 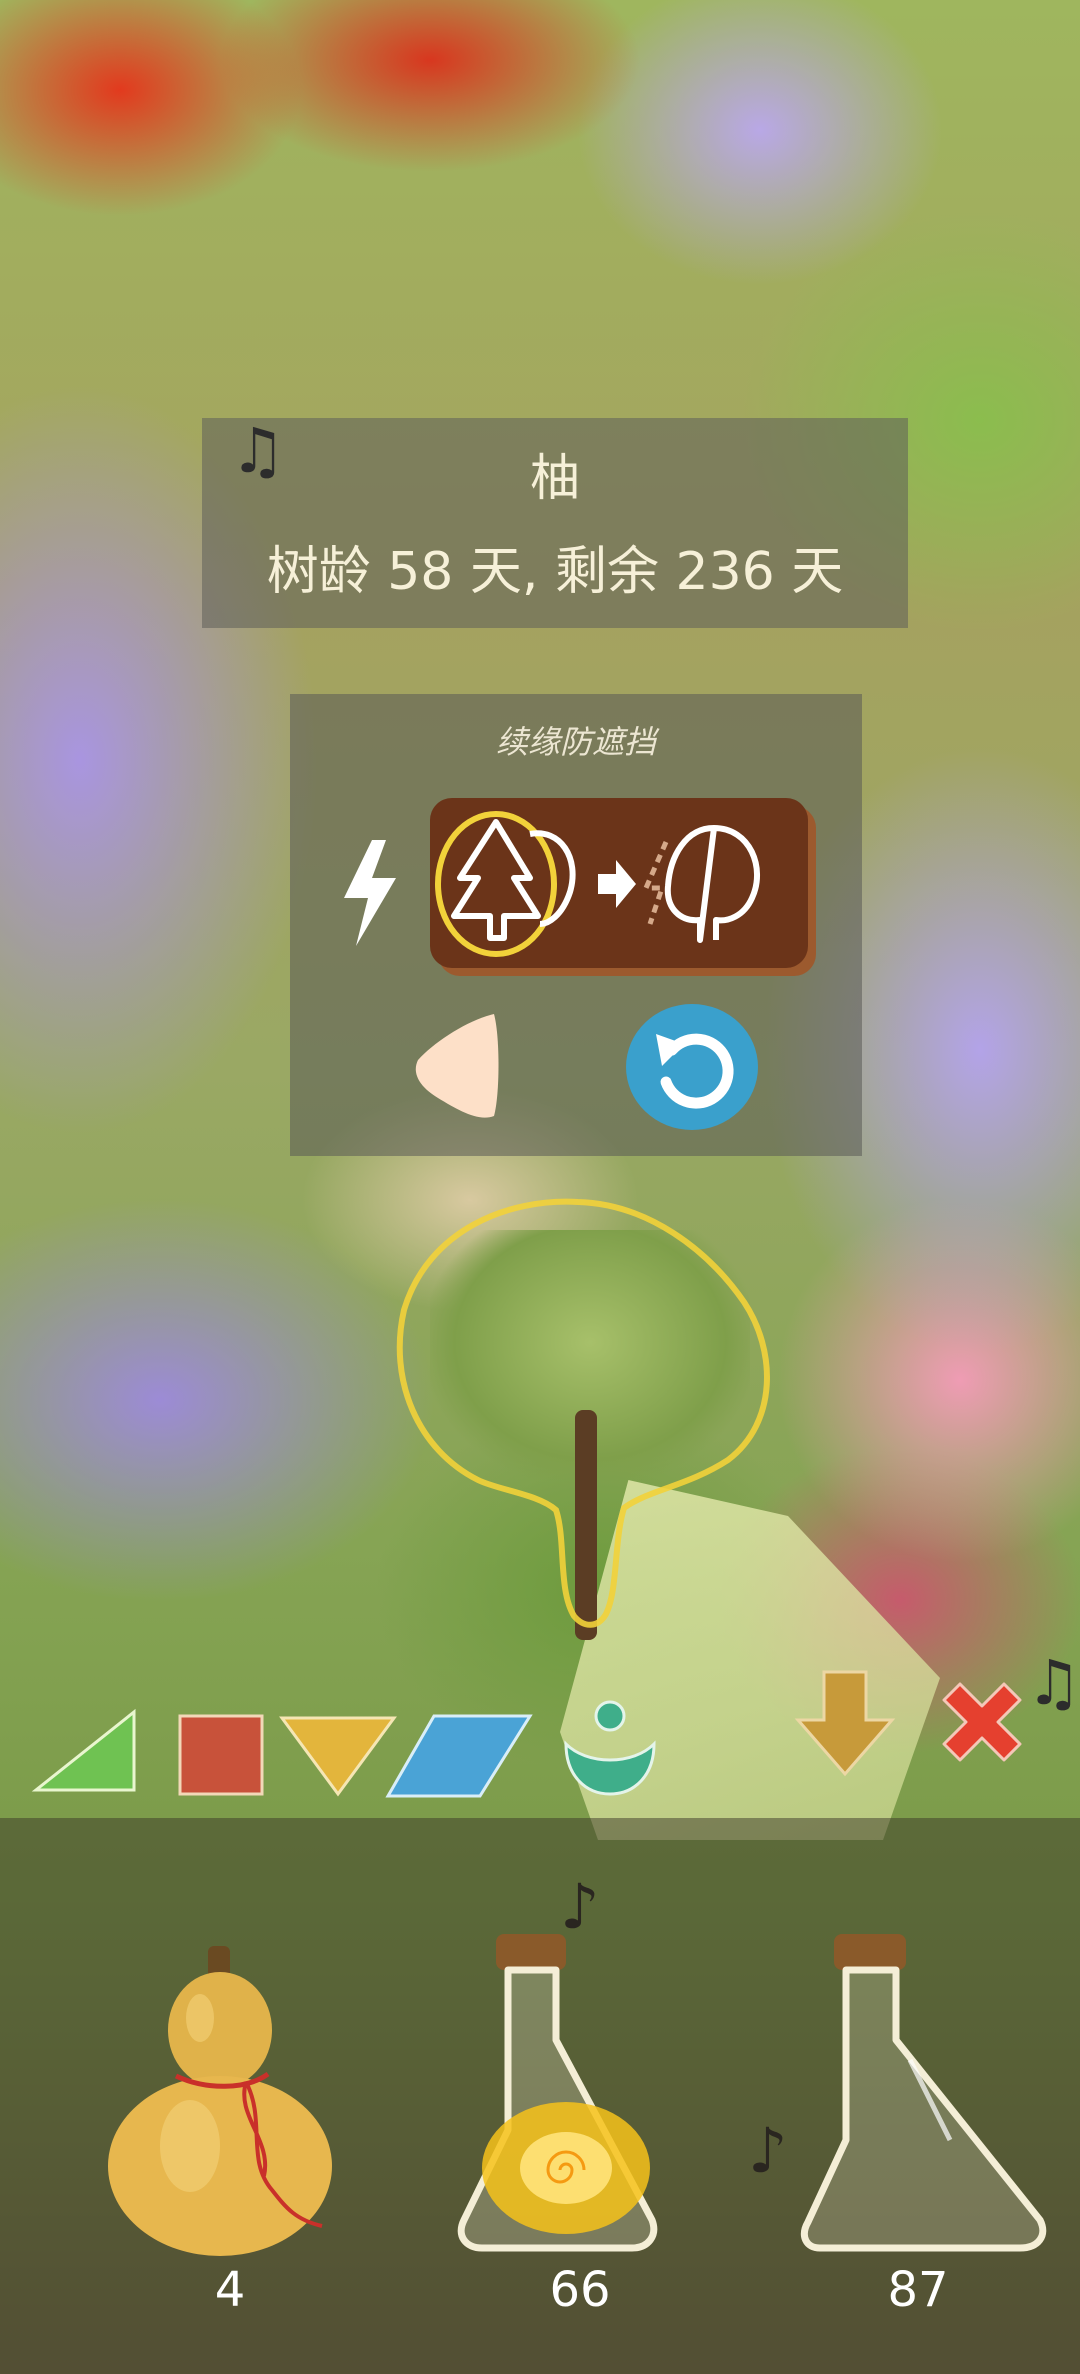 What do you see at coordinates (610, 1746) in the screenshot?
I see `sprout-tool-icon` at bounding box center [610, 1746].